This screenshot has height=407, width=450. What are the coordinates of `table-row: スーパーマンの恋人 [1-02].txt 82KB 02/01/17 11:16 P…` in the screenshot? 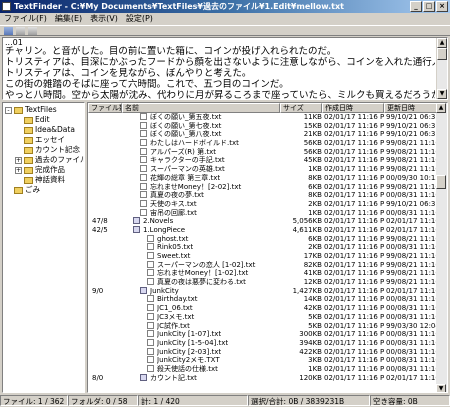 It's located at (267, 265).